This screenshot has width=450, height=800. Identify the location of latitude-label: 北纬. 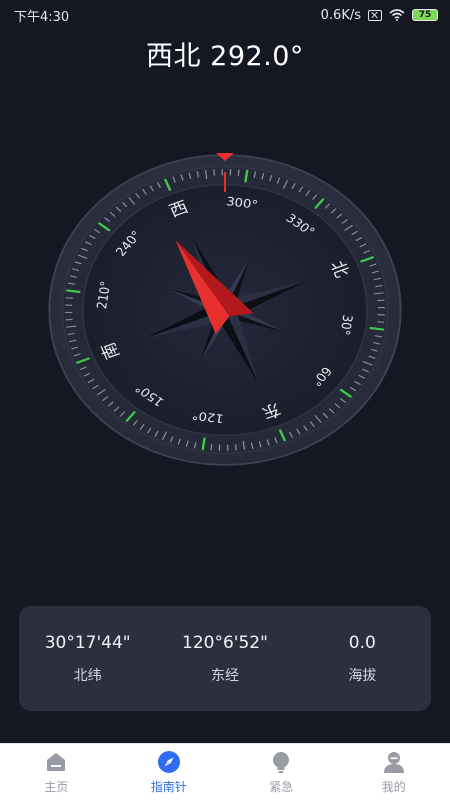
(87, 675).